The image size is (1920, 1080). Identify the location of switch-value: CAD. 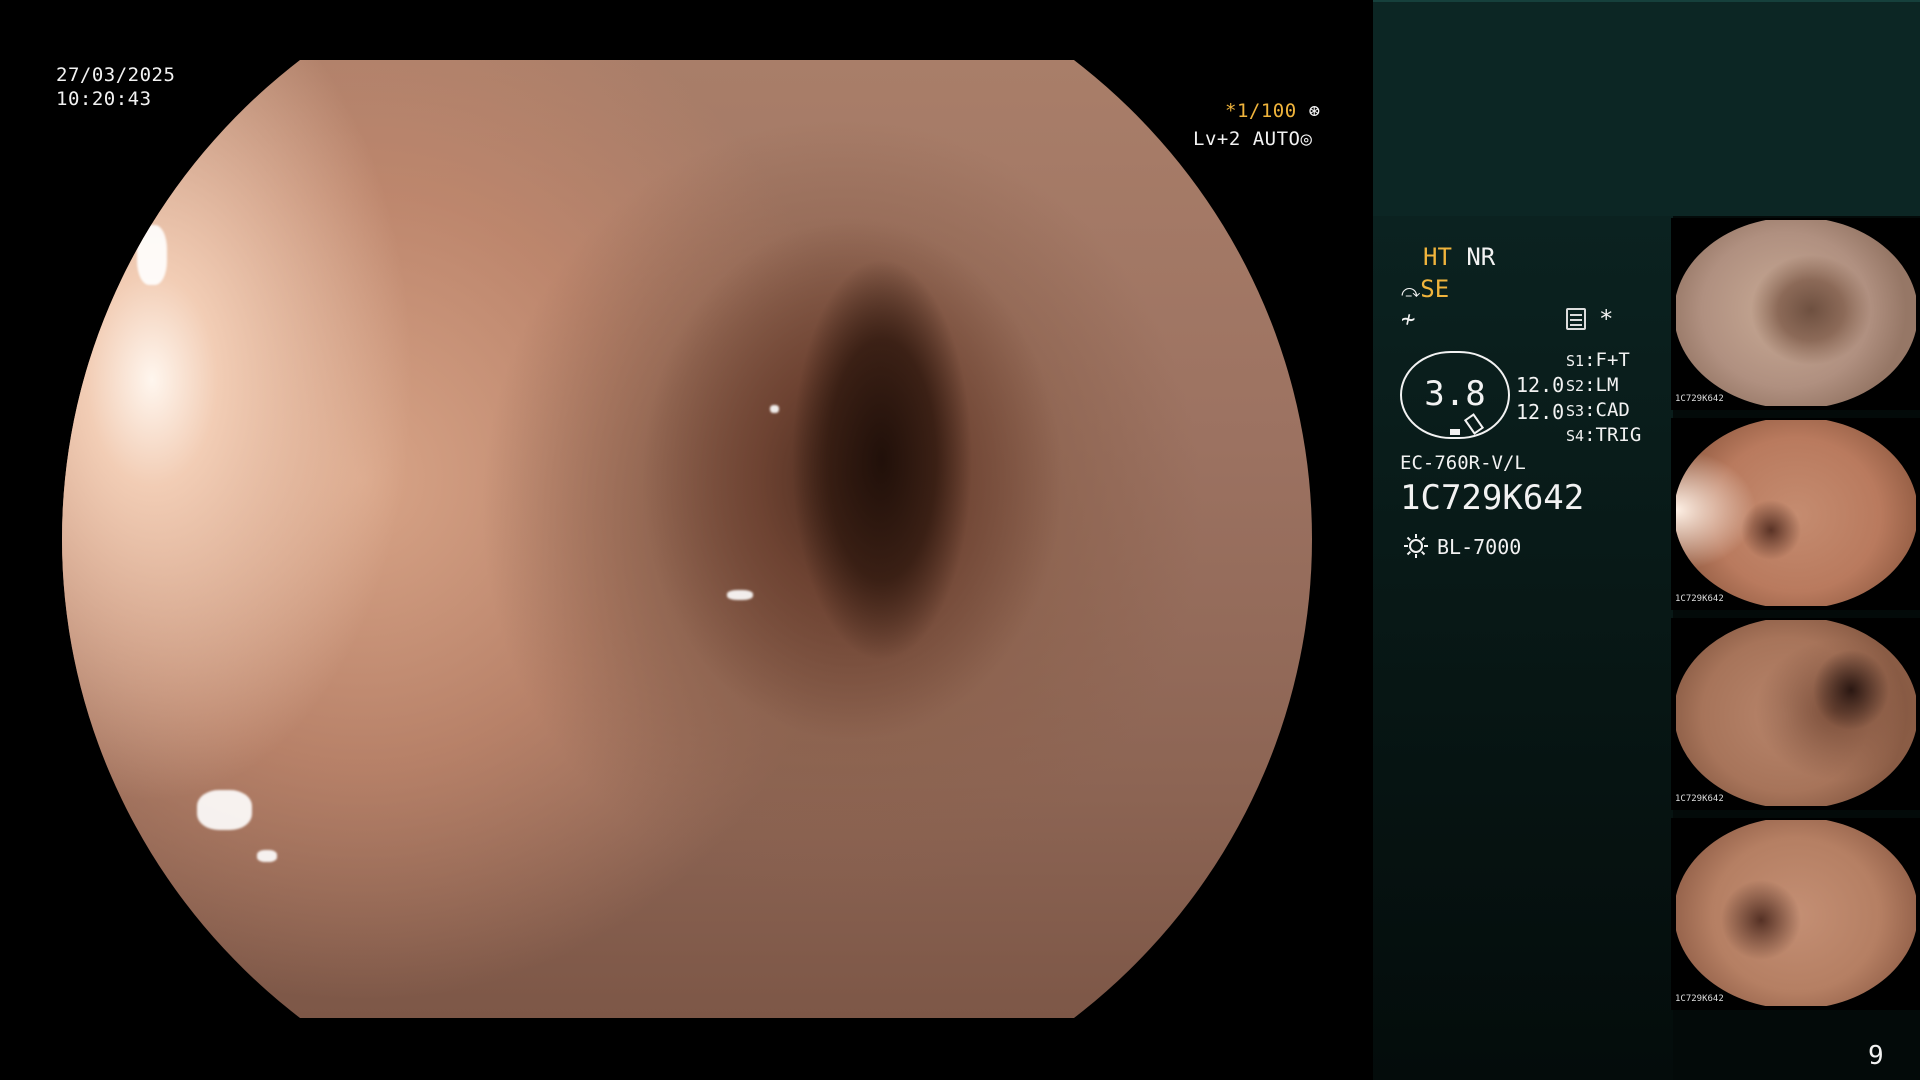
(1612, 410).